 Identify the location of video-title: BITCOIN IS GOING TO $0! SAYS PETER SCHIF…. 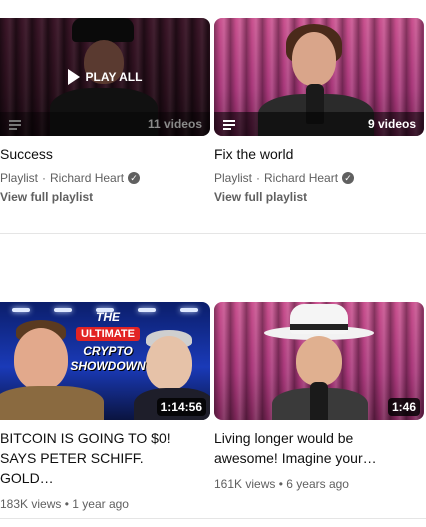
(98, 458).